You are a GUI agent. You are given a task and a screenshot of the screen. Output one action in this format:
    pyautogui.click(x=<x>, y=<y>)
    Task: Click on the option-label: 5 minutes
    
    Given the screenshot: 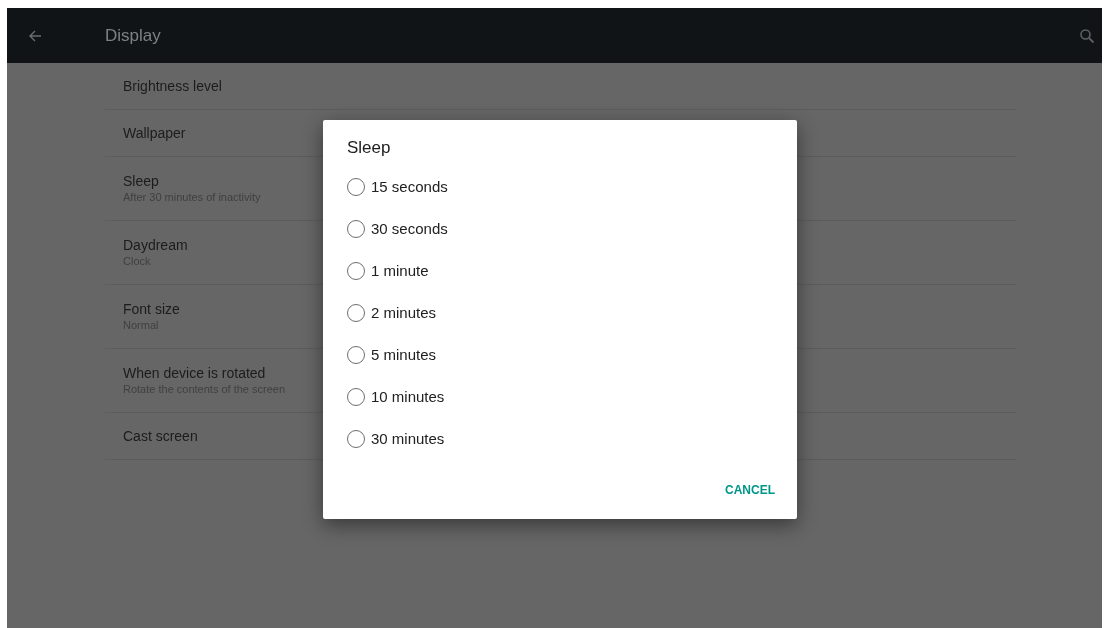 What is the action you would take?
    pyautogui.click(x=404, y=354)
    